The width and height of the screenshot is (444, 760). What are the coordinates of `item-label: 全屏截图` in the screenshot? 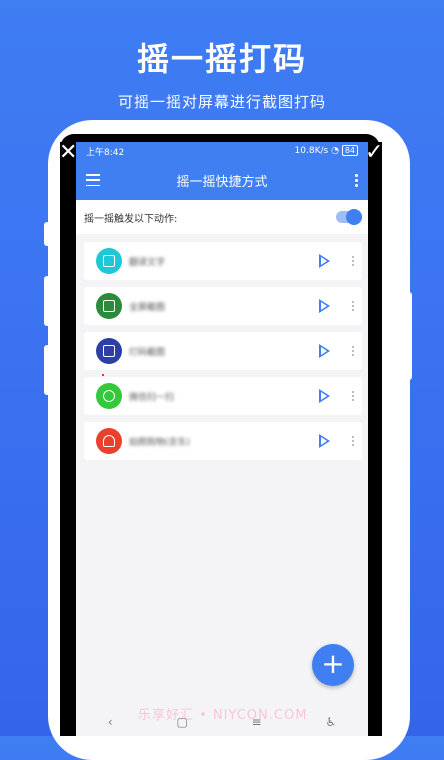 It's located at (147, 307).